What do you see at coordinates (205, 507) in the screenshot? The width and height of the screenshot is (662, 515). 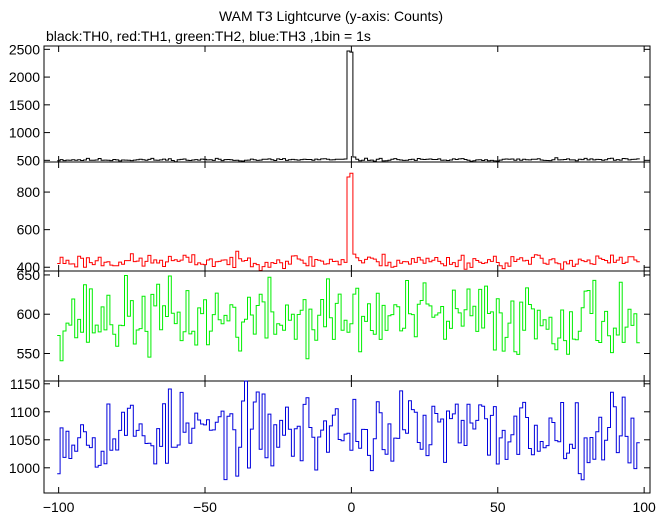 I see `x-tick-label-1: −50` at bounding box center [205, 507].